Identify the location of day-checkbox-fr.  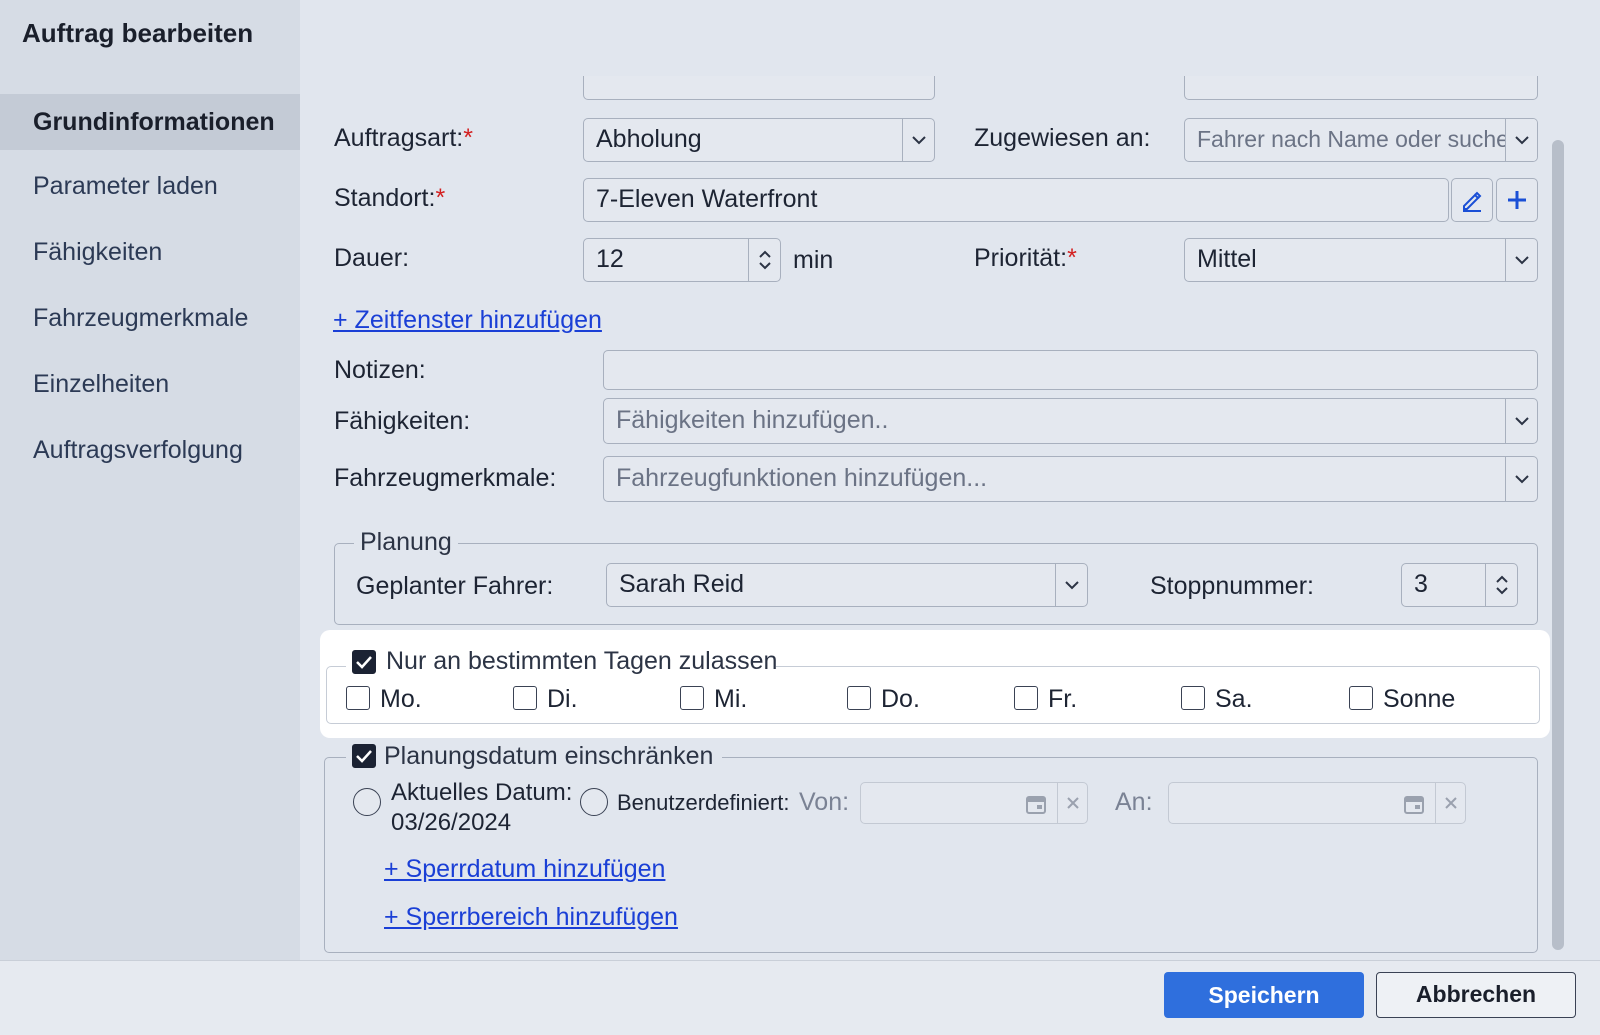
(1026, 698).